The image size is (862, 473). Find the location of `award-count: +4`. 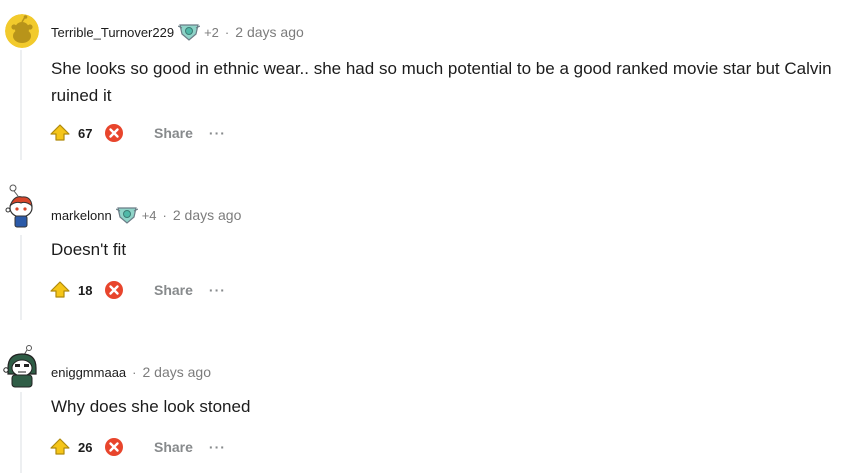

award-count: +4 is located at coordinates (149, 215).